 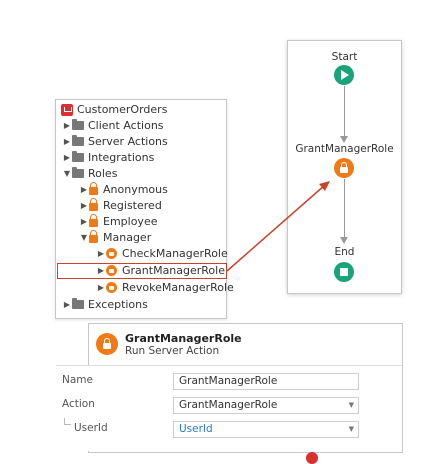 I want to click on tree-item-revoke-manager-role: ▶ RevokeManagerRole, so click(x=165, y=288).